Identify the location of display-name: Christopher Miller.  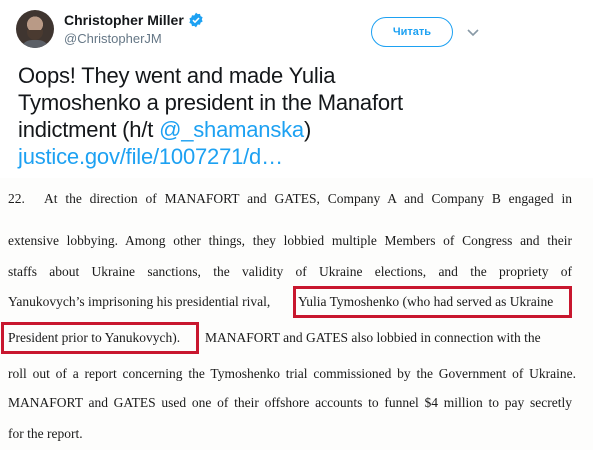
(124, 20).